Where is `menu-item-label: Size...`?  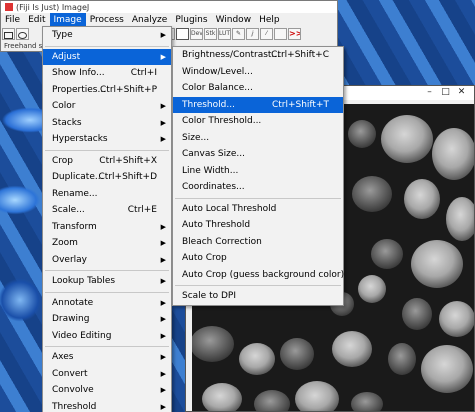
menu-item-label: Size... is located at coordinates (196, 137).